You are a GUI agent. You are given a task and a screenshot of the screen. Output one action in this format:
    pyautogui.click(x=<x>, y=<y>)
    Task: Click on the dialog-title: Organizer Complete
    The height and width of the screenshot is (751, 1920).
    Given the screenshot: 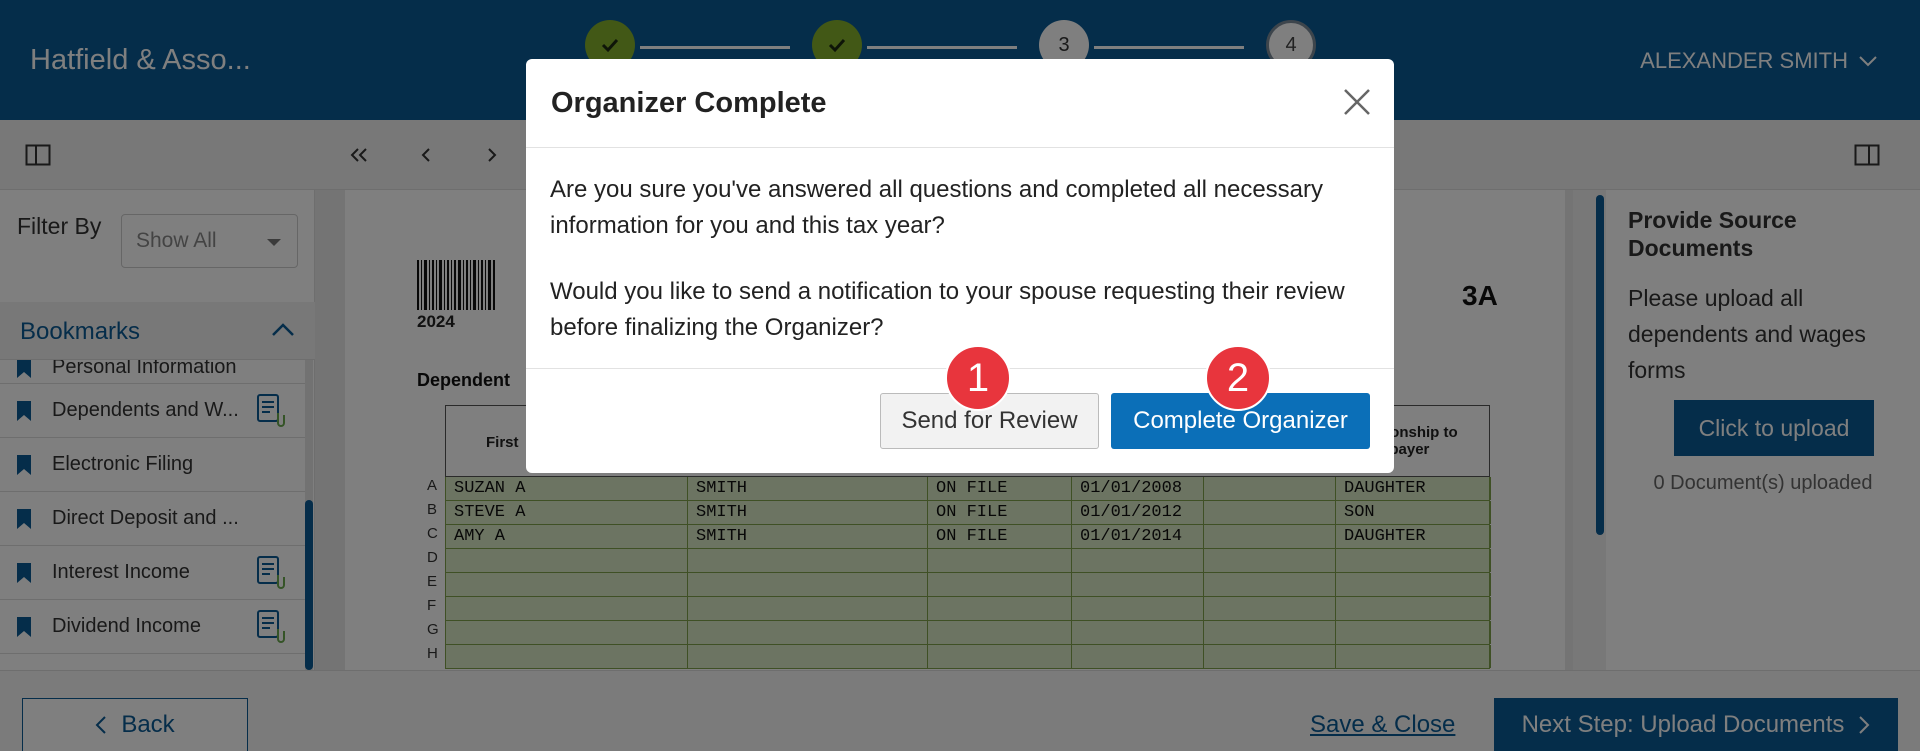 What is the action you would take?
    pyautogui.click(x=689, y=103)
    